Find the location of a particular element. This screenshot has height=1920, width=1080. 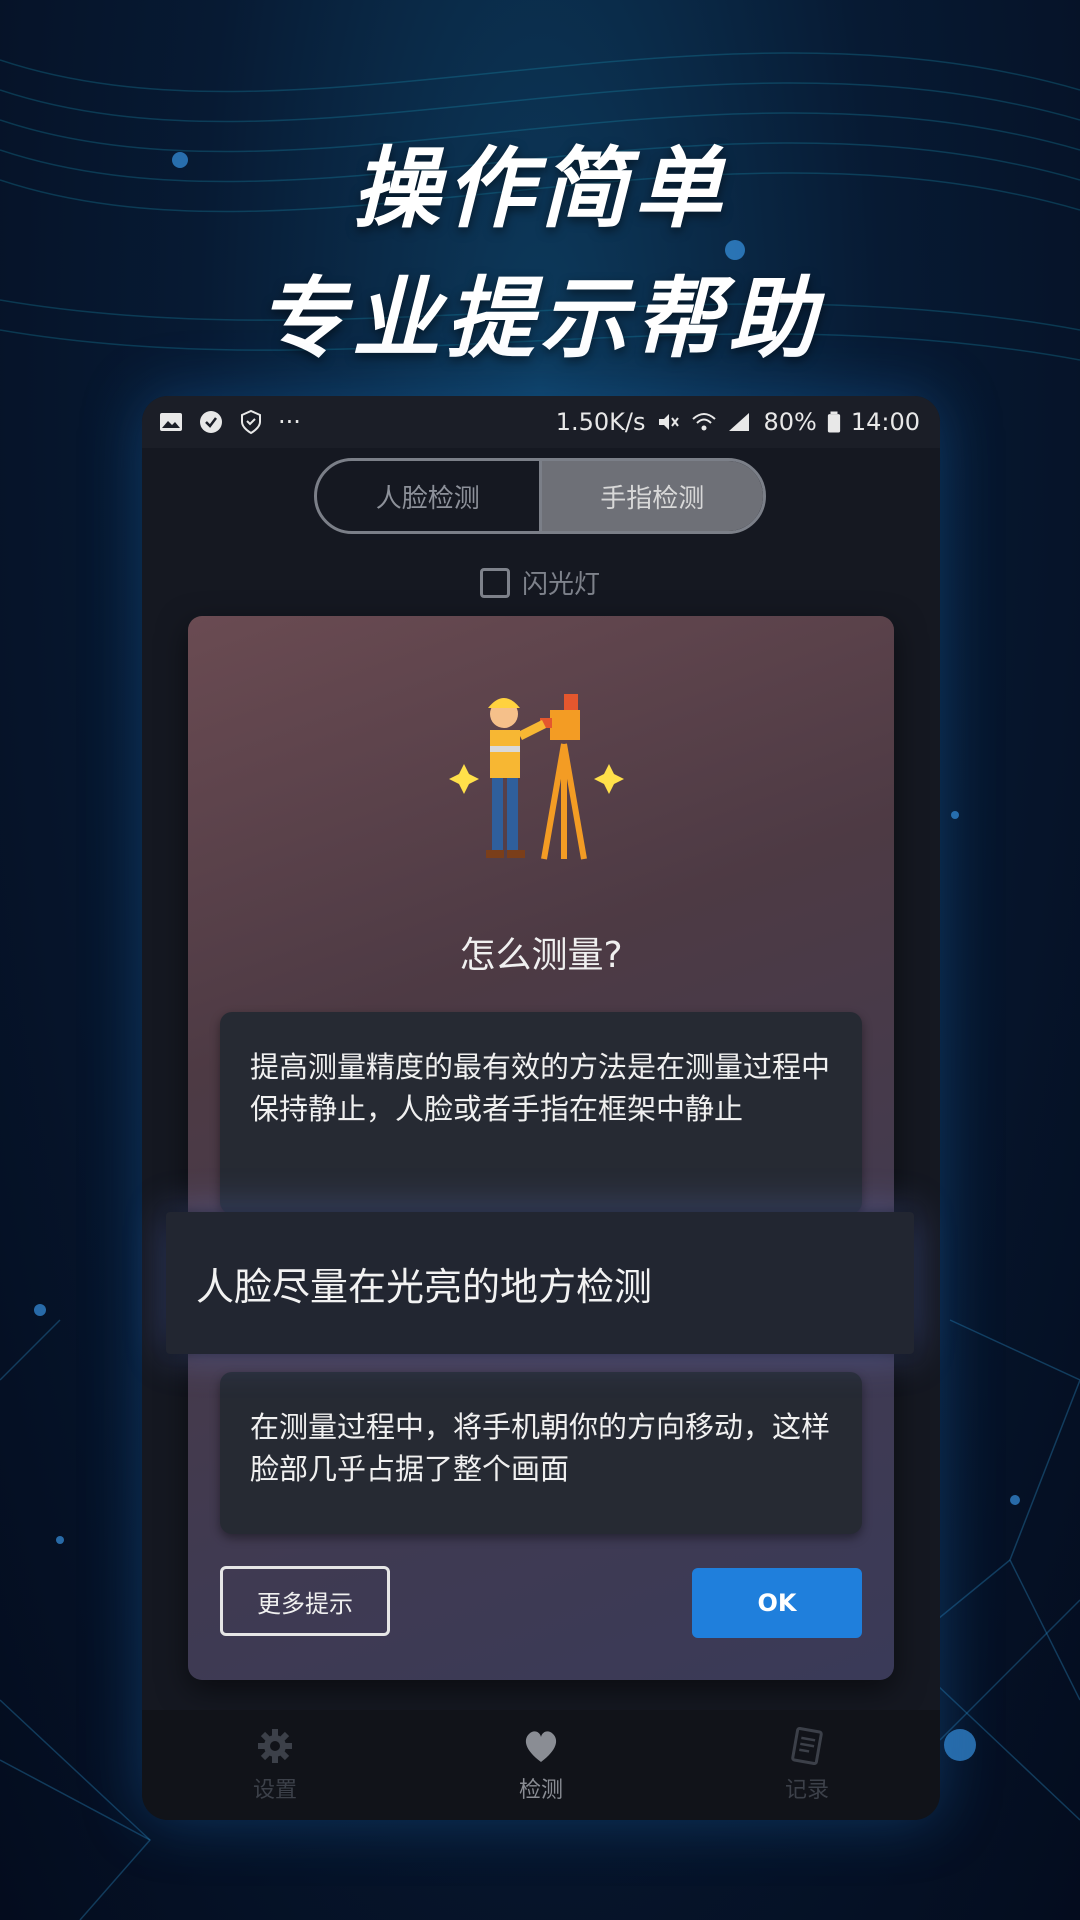

network-speed: 1.50K/s is located at coordinates (600, 422).